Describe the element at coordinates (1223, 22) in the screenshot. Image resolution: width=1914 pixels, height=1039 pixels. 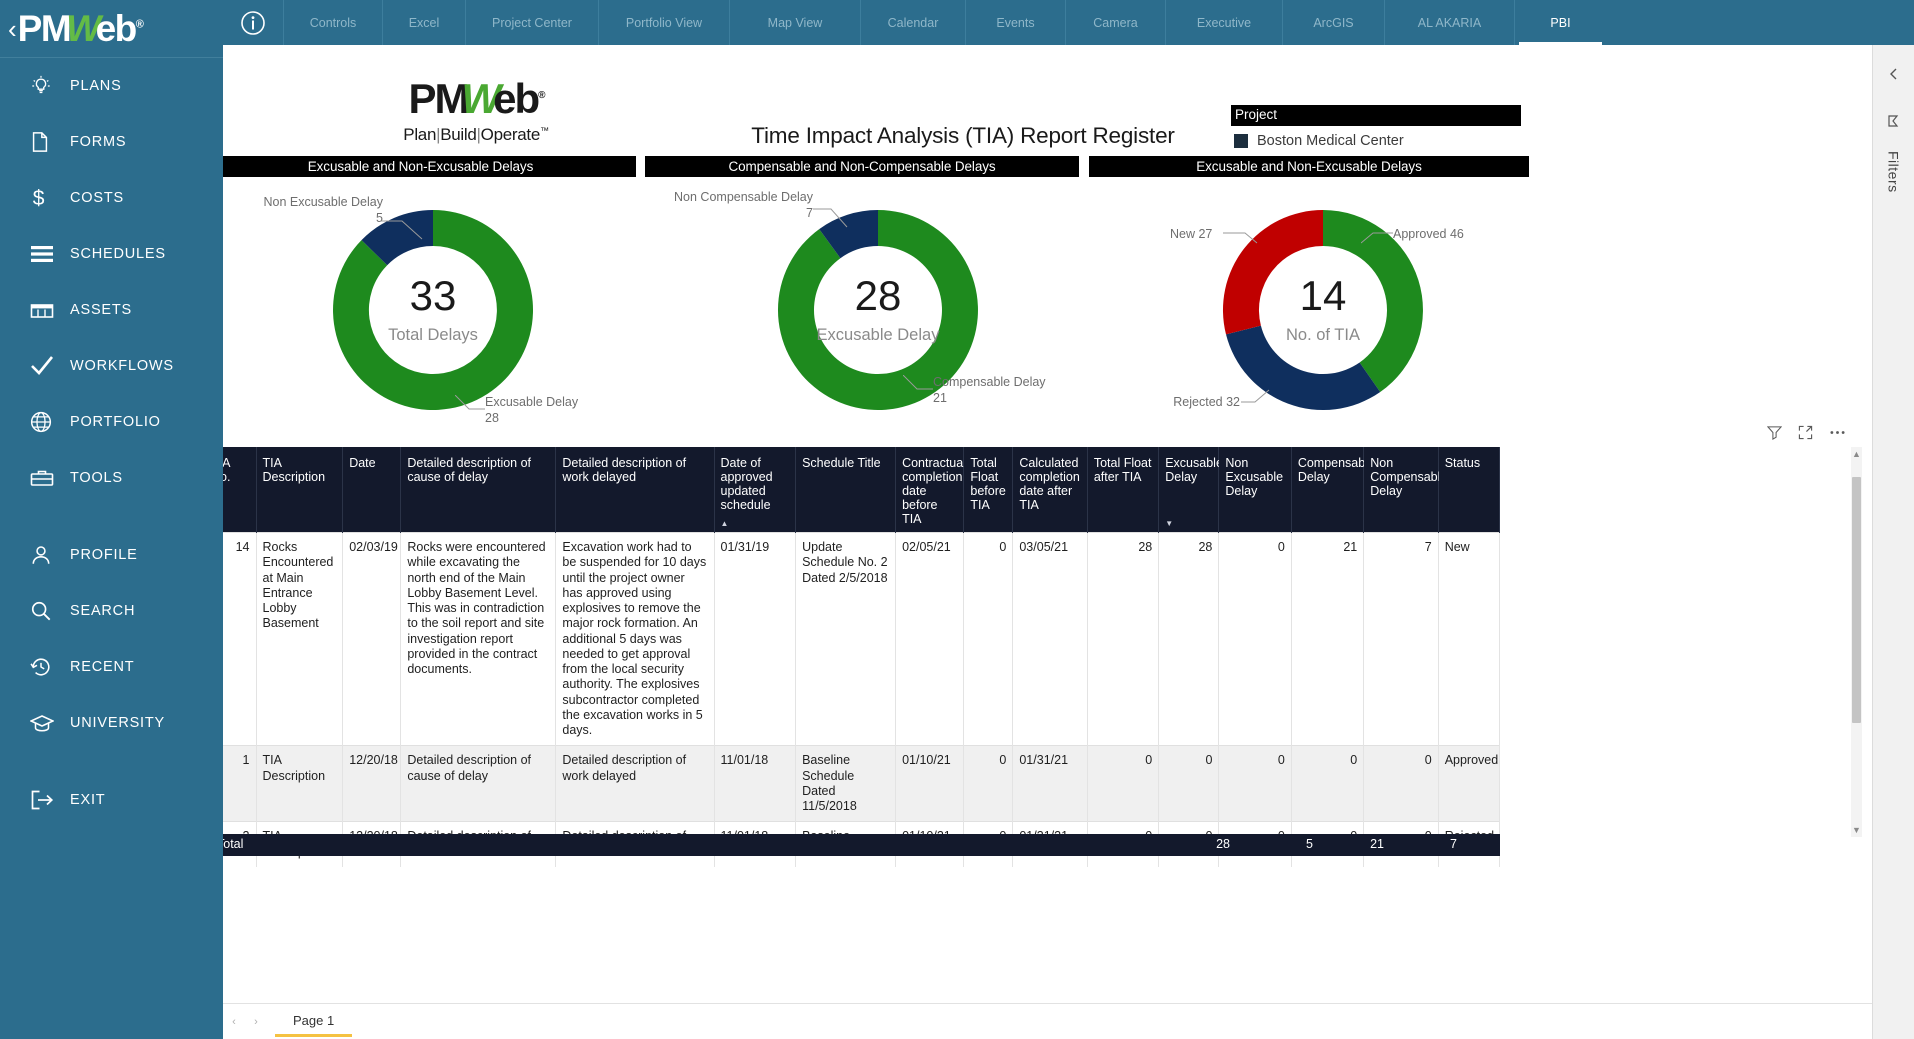
I see `tab-executive: Executive` at that location.